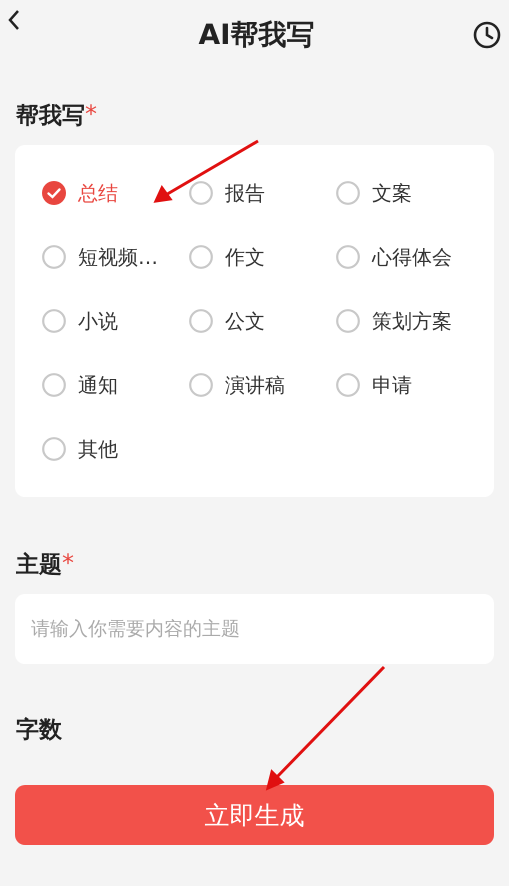 Image resolution: width=509 pixels, height=886 pixels. What do you see at coordinates (262, 257) in the screenshot?
I see `type-option: 作文` at bounding box center [262, 257].